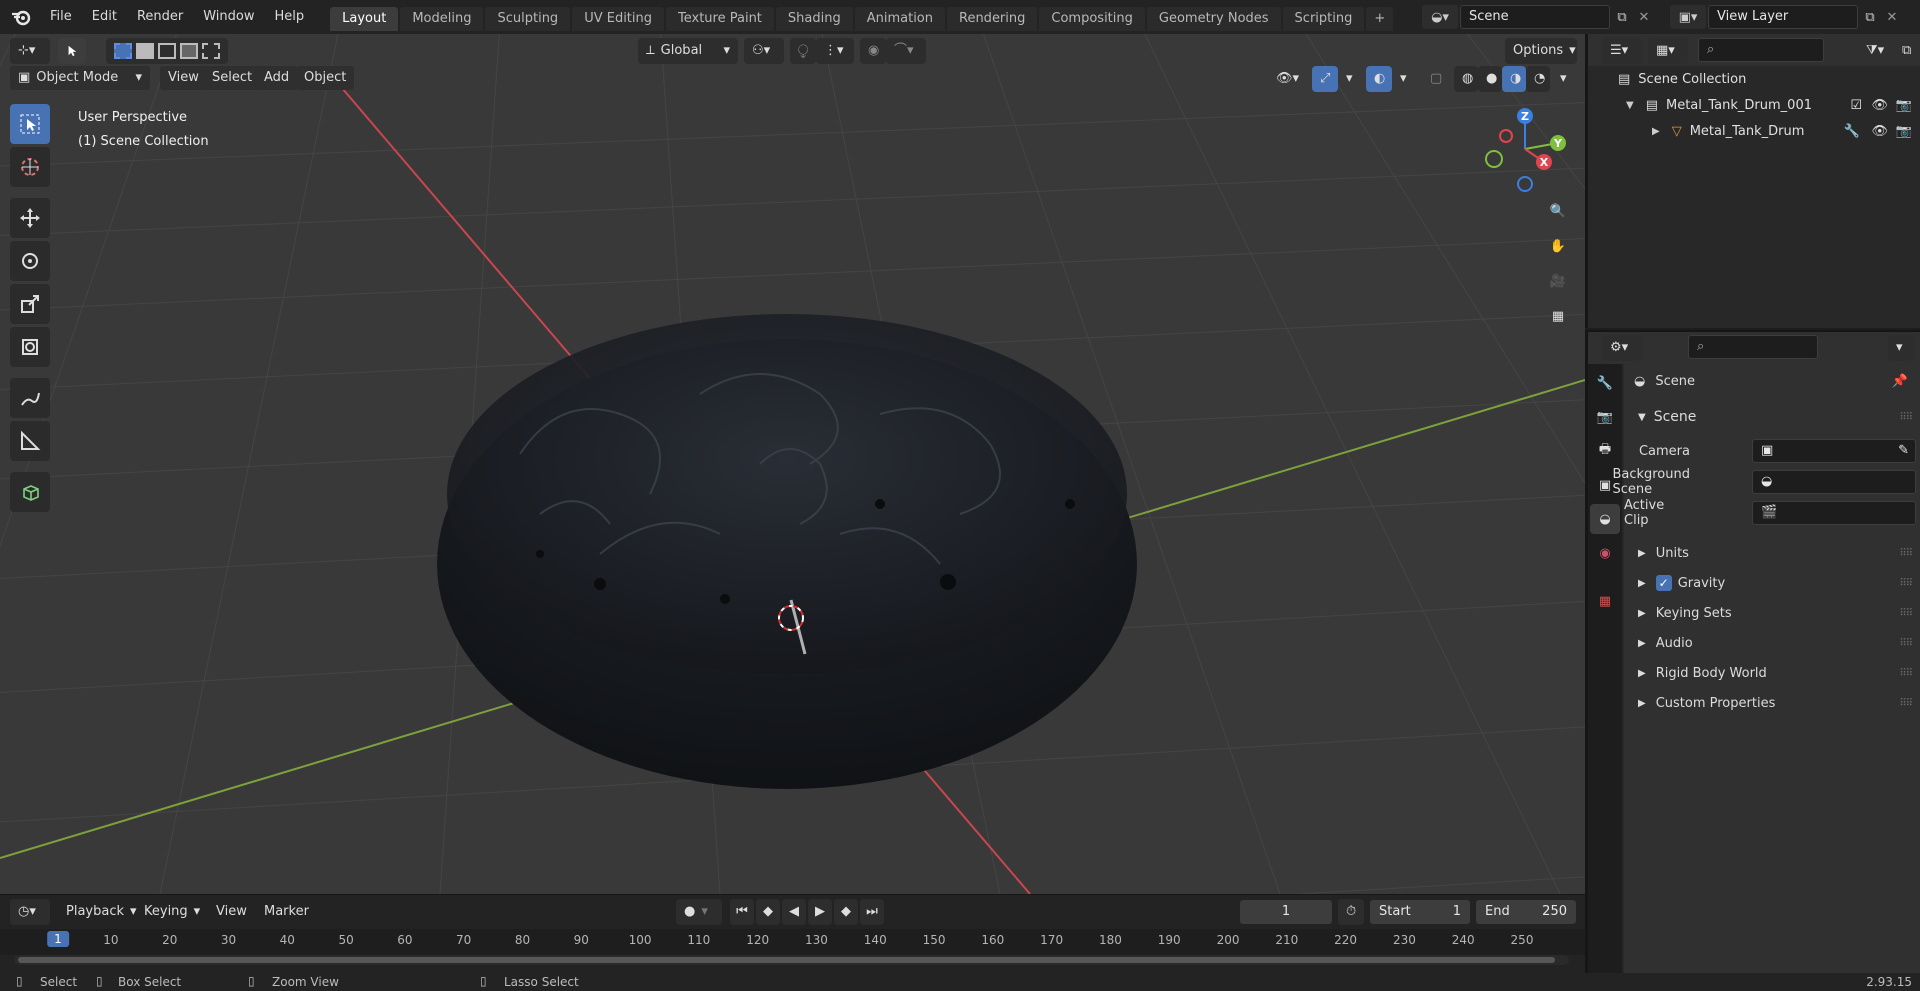 The height and width of the screenshot is (991, 1920). What do you see at coordinates (803, 51) in the screenshot?
I see `snap-toggle: ⧬` at bounding box center [803, 51].